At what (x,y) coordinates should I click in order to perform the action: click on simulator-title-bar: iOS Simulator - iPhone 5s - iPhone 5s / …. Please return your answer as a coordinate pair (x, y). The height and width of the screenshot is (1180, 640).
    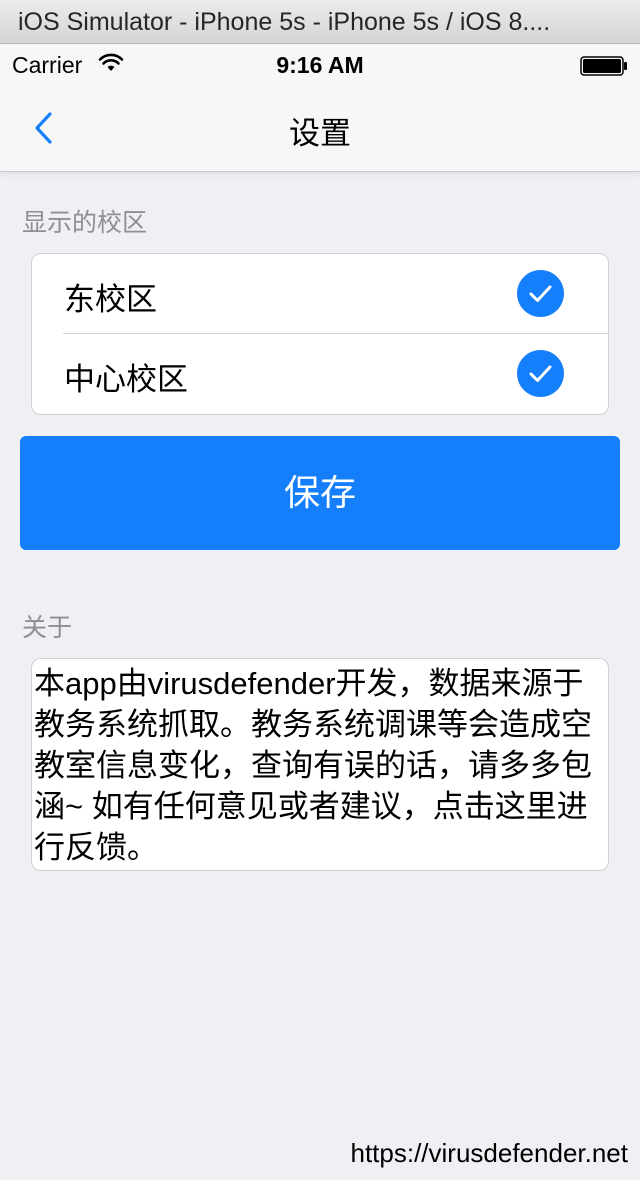
    Looking at the image, I should click on (320, 22).